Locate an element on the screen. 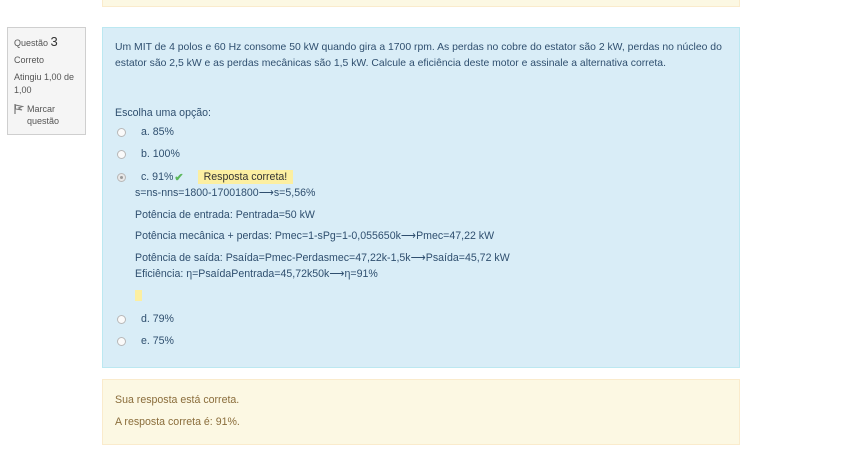  flag-question-label: Marcar questão is located at coordinates (43, 115).